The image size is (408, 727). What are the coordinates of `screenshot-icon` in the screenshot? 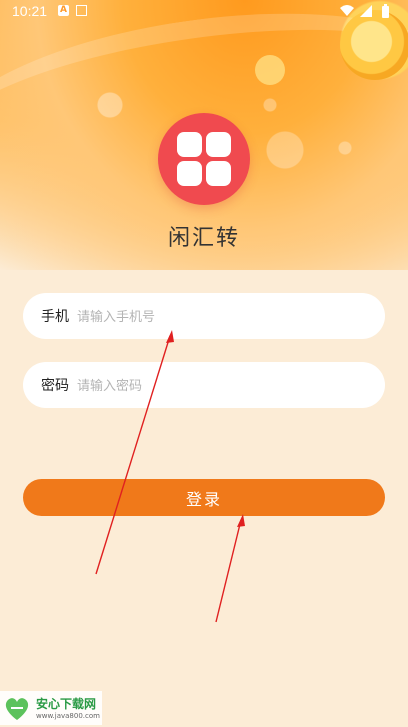 It's located at (81, 10).